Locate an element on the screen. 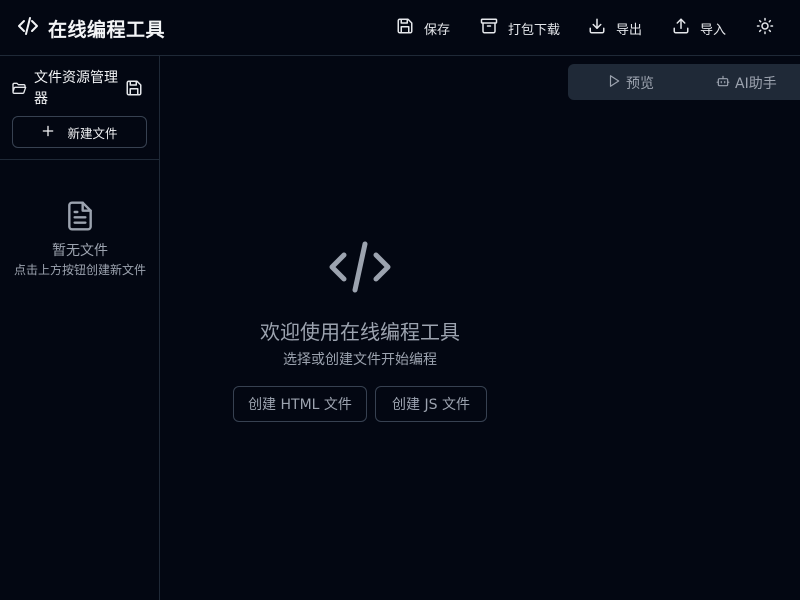 The height and width of the screenshot is (600, 800). new-file-button: 新建文件 is located at coordinates (79, 132).